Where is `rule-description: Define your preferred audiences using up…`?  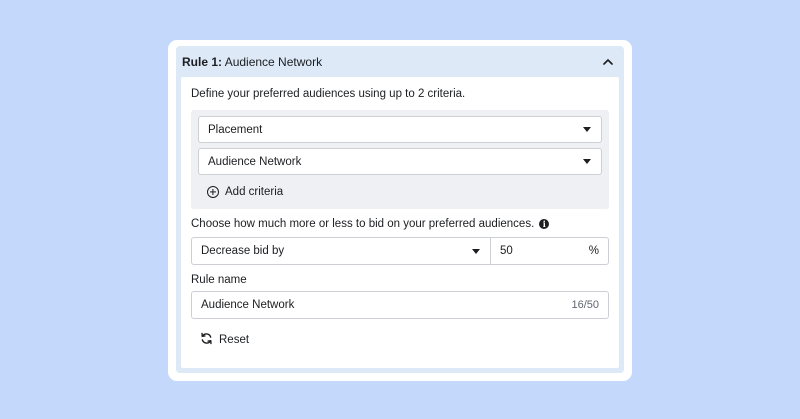 rule-description: Define your preferred audiences using up… is located at coordinates (328, 94).